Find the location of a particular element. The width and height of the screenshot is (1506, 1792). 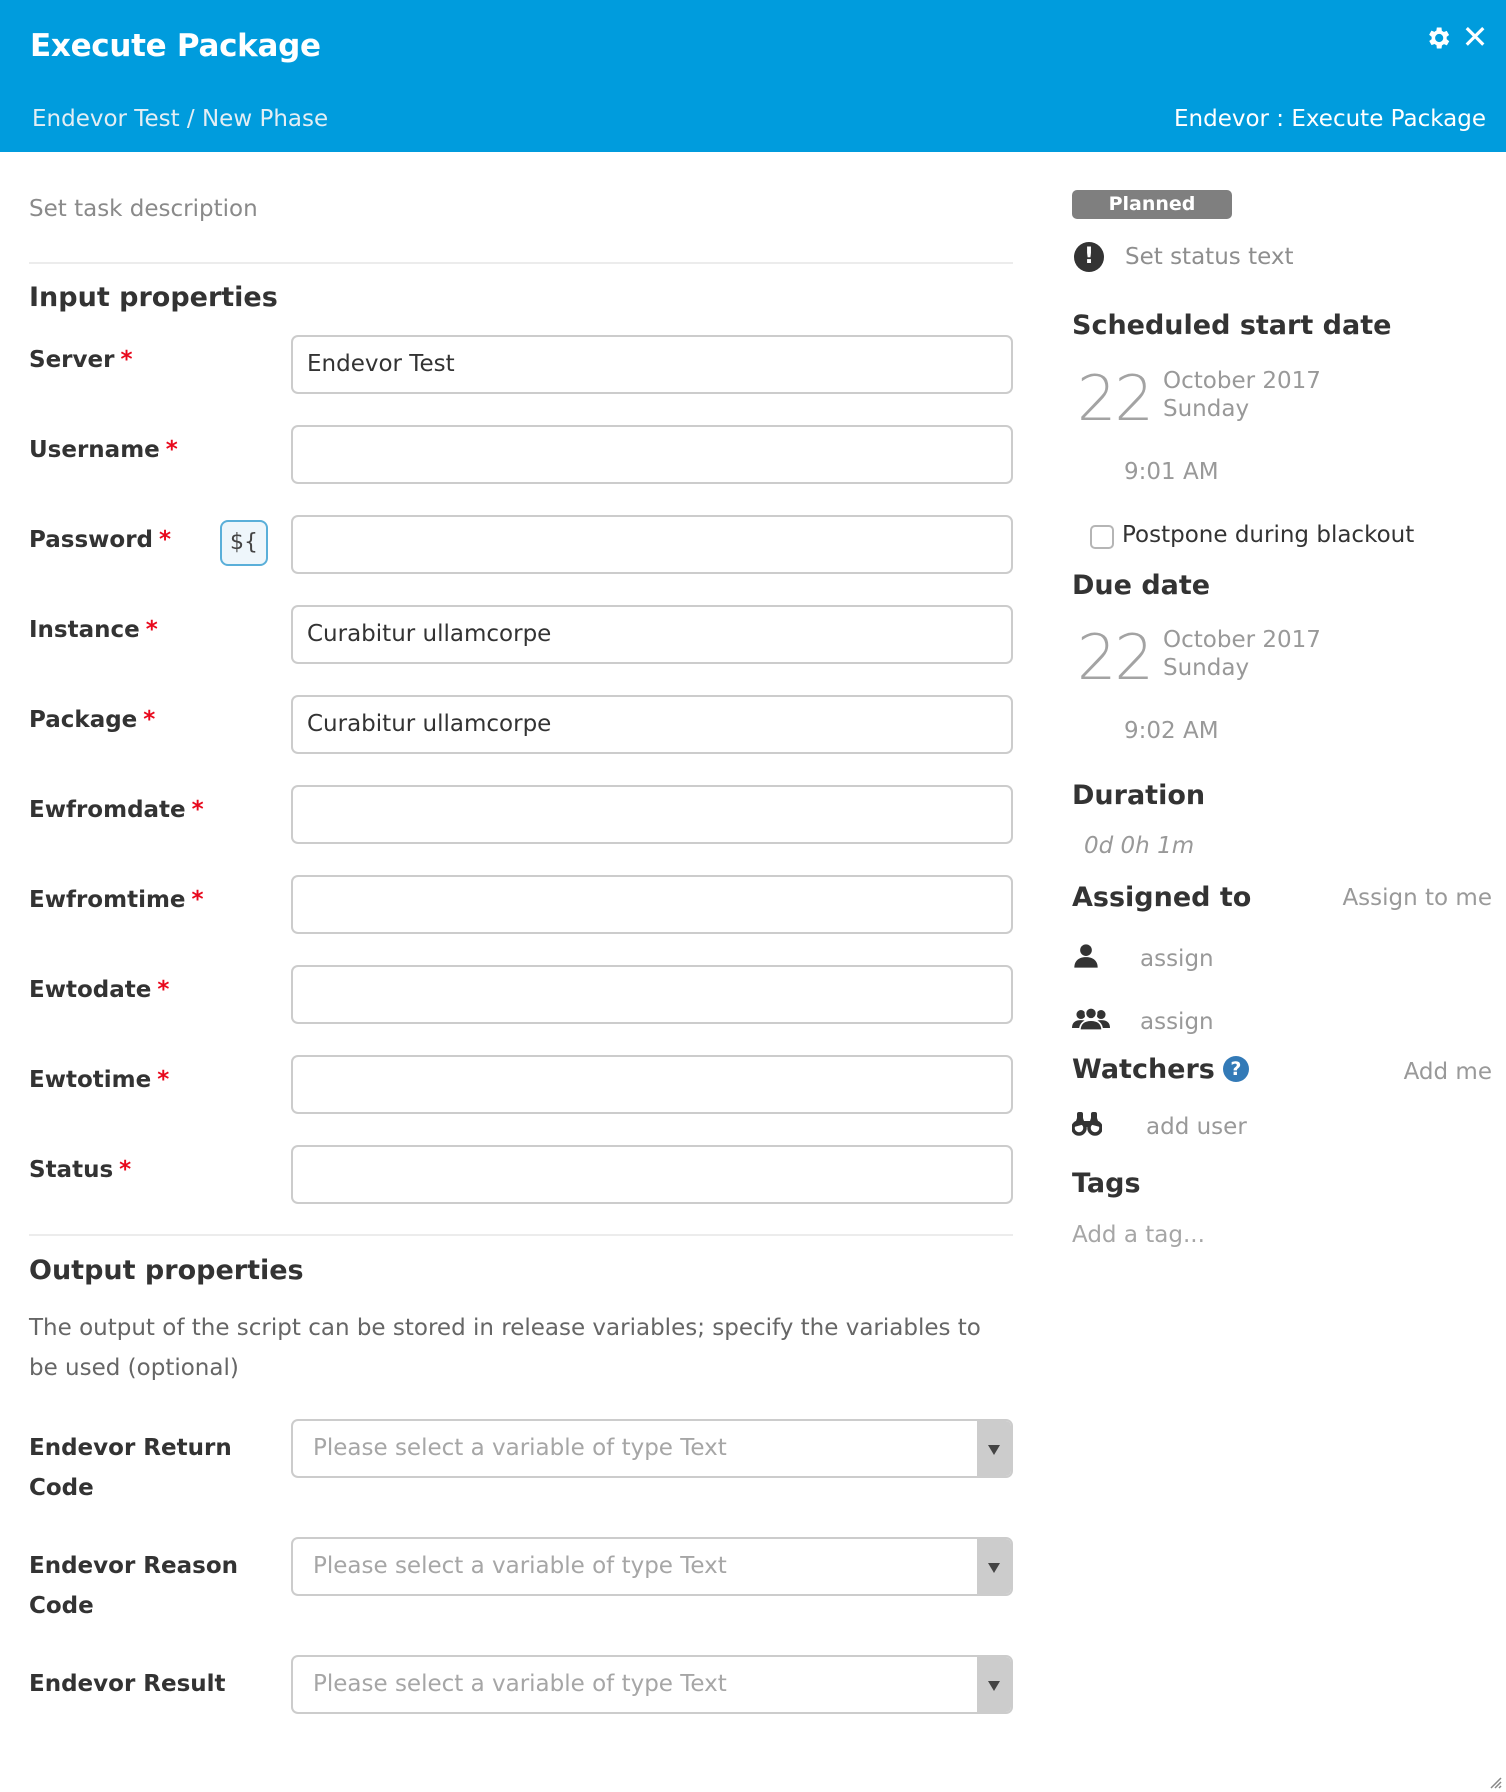

field-password: Password * ${ is located at coordinates (521, 544).